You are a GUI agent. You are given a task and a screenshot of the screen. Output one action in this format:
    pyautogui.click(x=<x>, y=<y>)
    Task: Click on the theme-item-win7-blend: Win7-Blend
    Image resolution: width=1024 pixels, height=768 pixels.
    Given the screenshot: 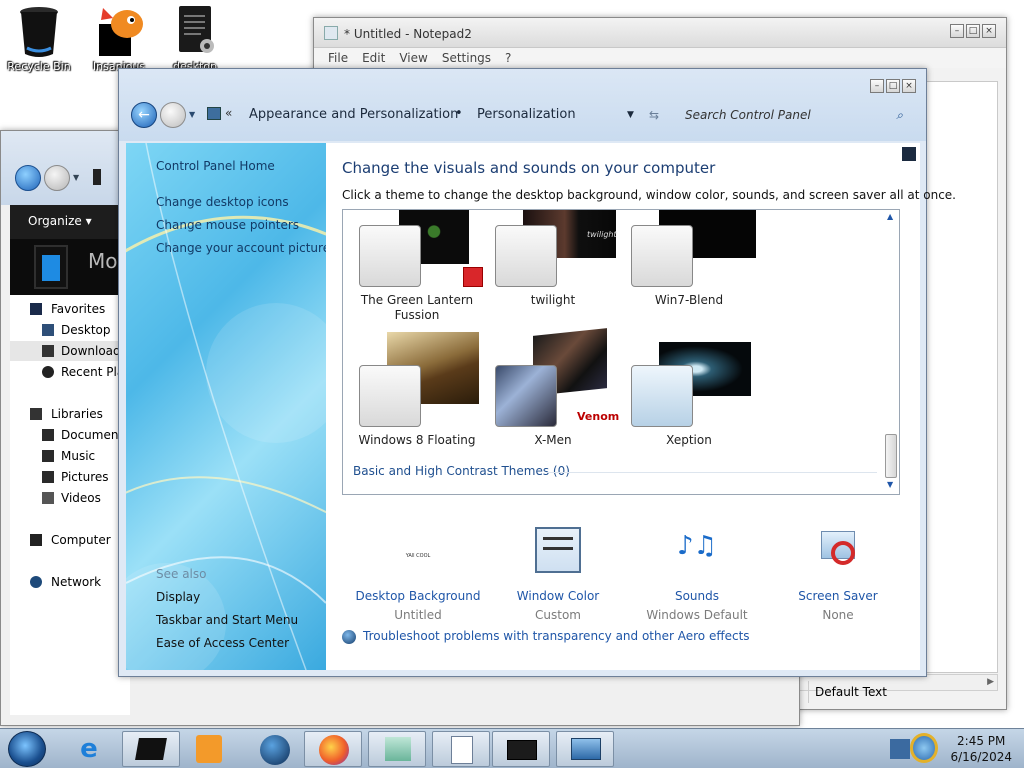 What is the action you would take?
    pyautogui.click(x=689, y=265)
    